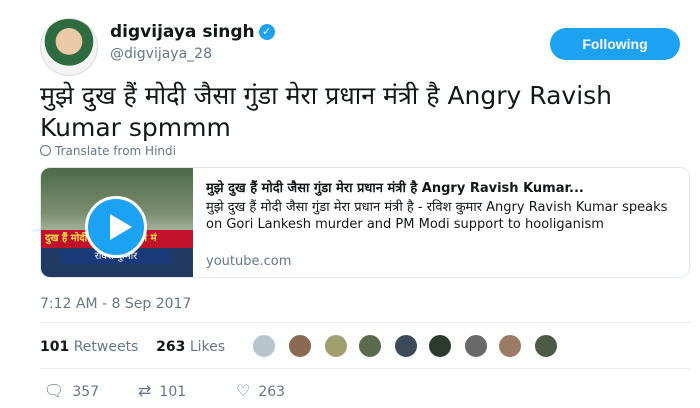 This screenshot has width=700, height=408. Describe the element at coordinates (272, 392) in the screenshot. I see `like-count: 263` at that location.